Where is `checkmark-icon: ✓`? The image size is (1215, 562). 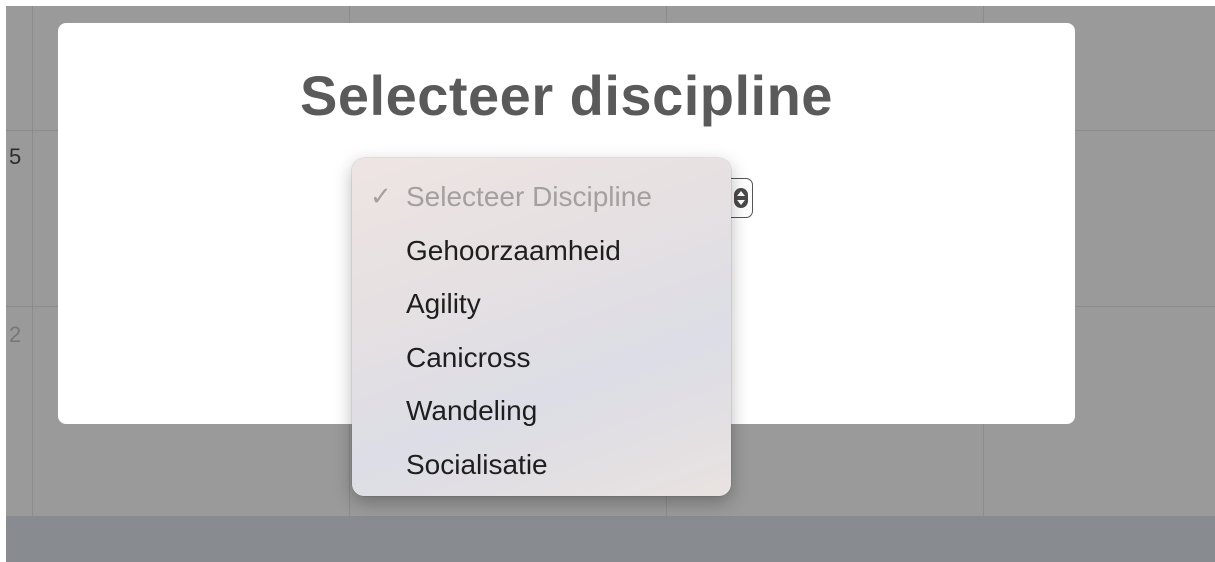
checkmark-icon: ✓ is located at coordinates (381, 196).